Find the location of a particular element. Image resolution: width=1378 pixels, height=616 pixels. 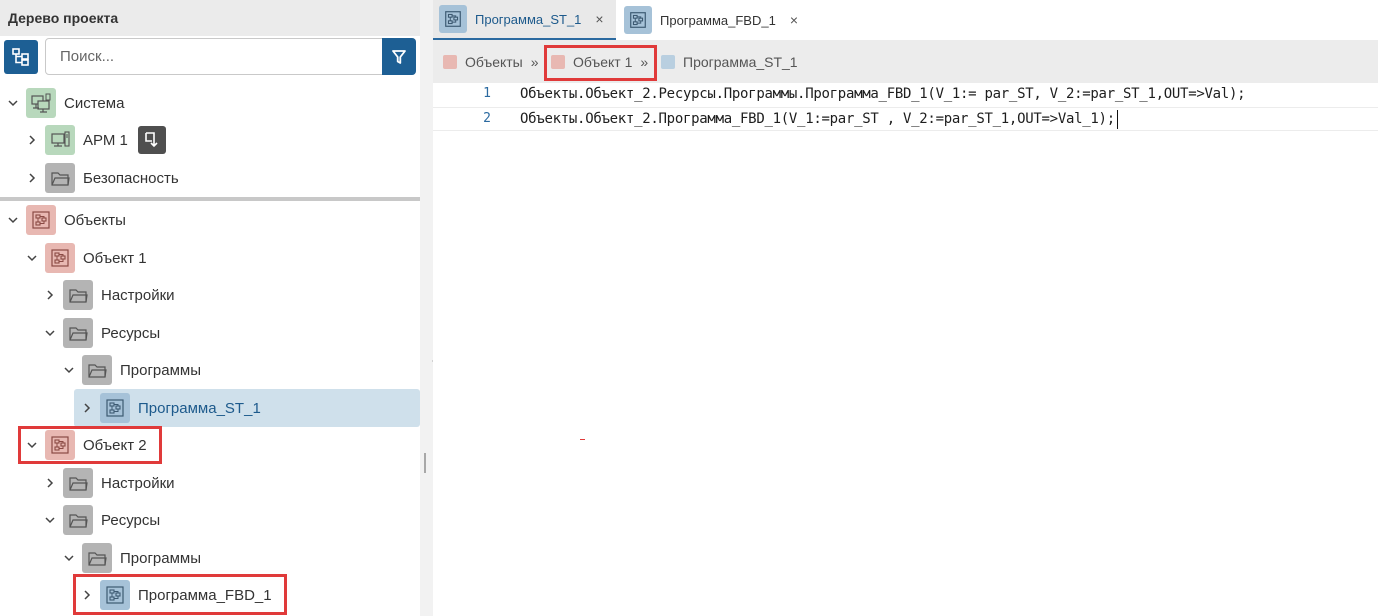

breadcrumb-item-program-st1: Программа_ST_1 is located at coordinates (729, 62).